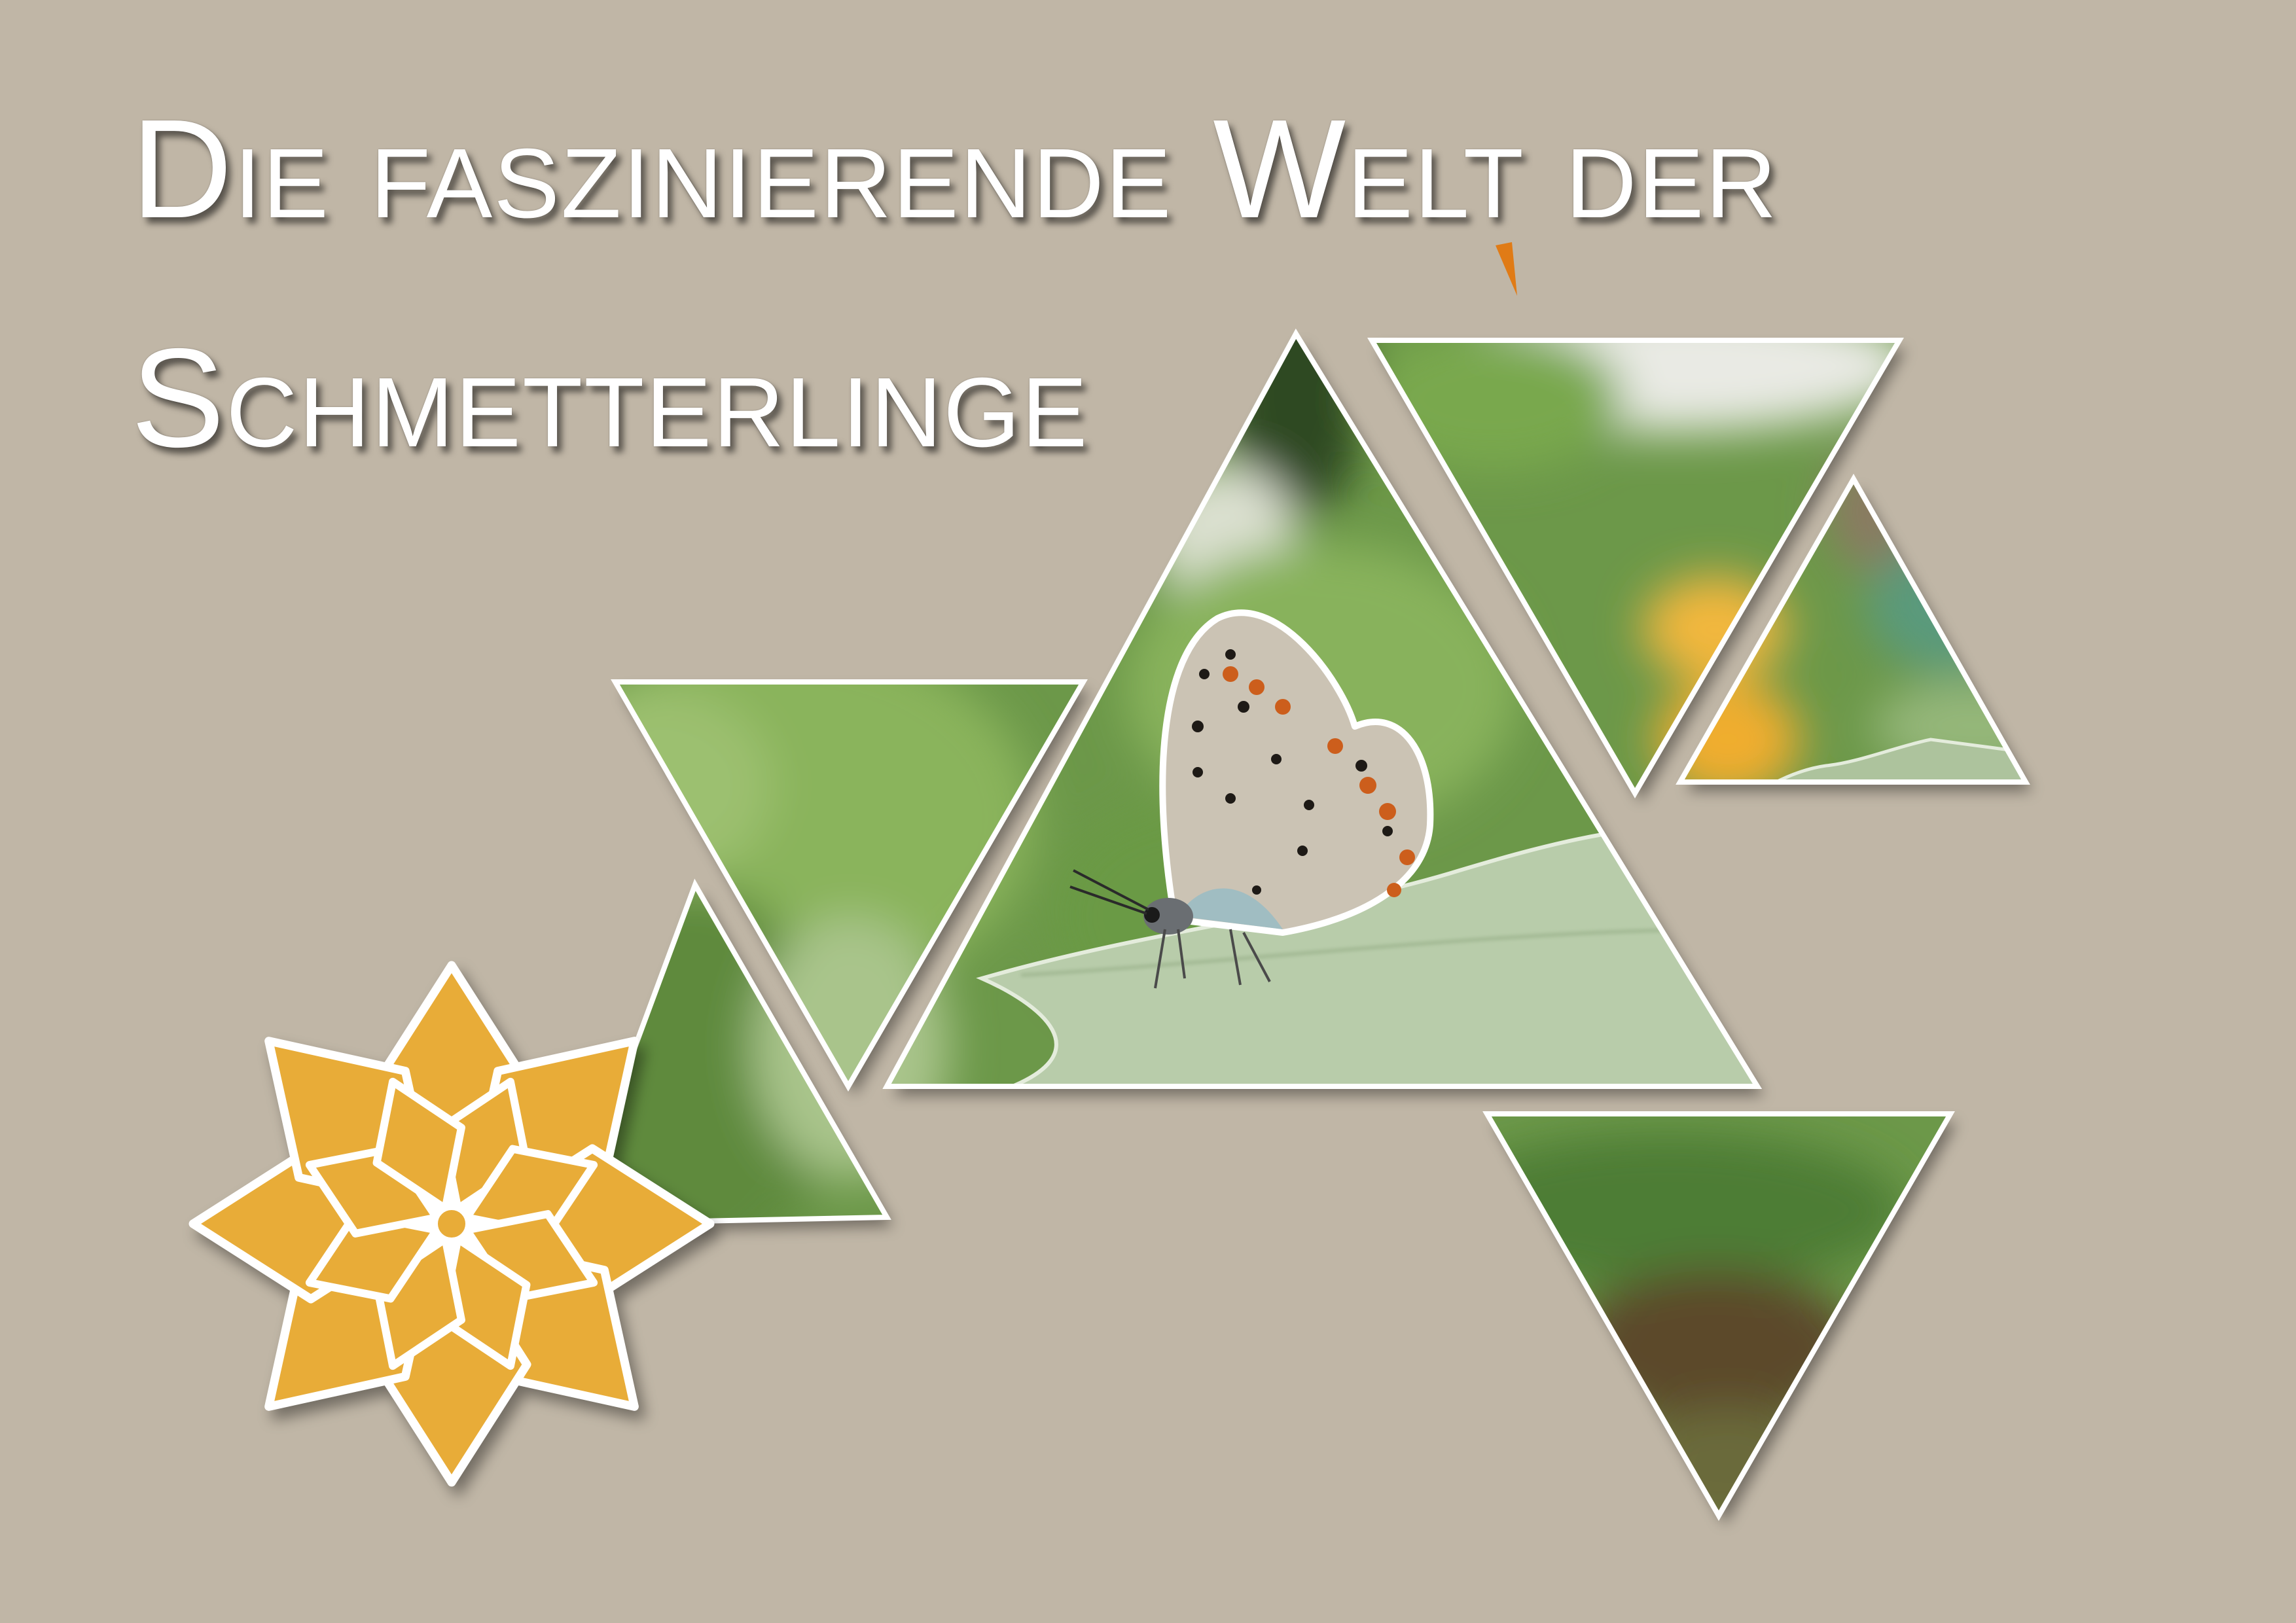 The image size is (2296, 1623). What do you see at coordinates (1507, 269) in the screenshot?
I see `accent-mark` at bounding box center [1507, 269].